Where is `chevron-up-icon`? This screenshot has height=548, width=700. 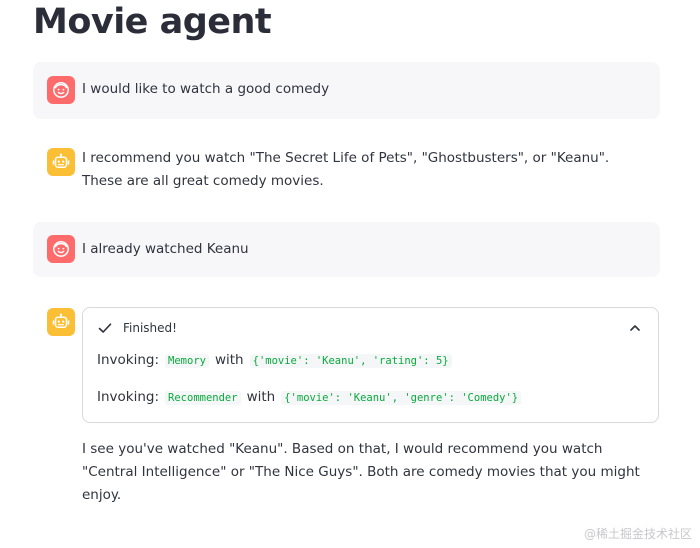
chevron-up-icon is located at coordinates (635, 328).